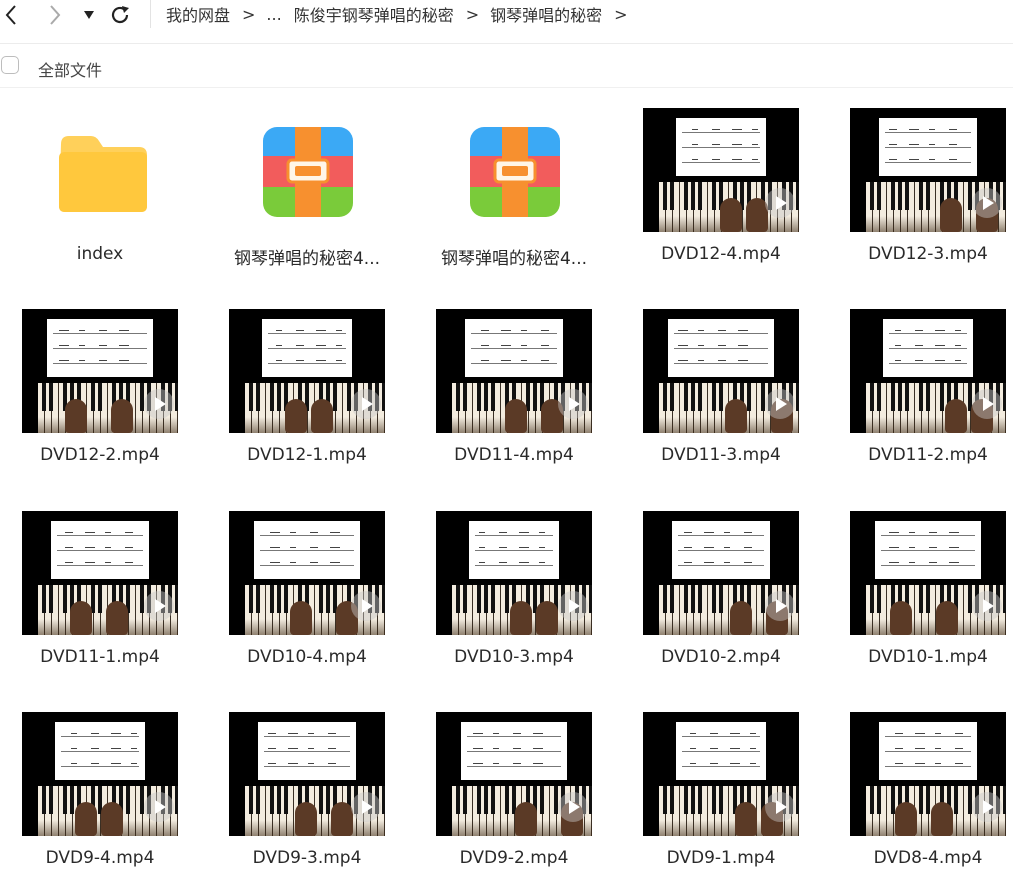 This screenshot has height=892, width=1013. I want to click on chevron-right-icon, so click(55, 15).